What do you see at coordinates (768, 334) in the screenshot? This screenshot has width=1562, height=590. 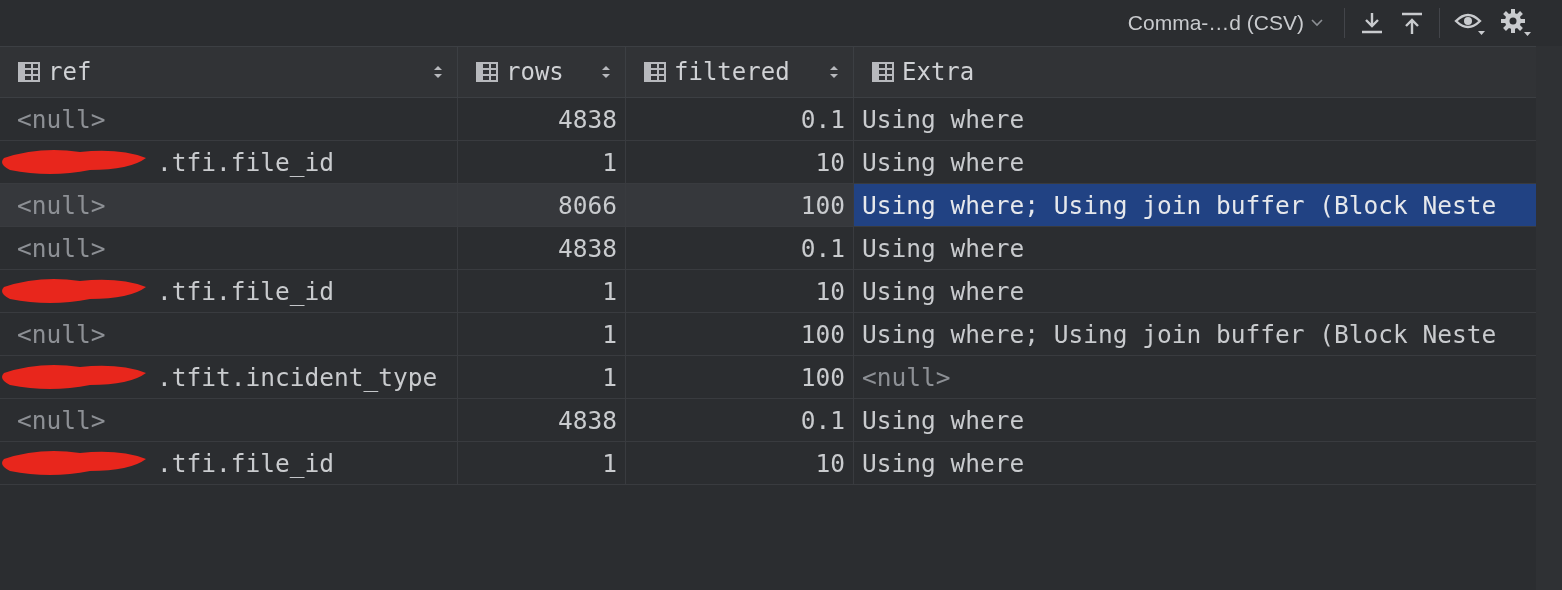 I see `table-row: <null> 1 100 Using where; Using join buffer (Block Neste` at bounding box center [768, 334].